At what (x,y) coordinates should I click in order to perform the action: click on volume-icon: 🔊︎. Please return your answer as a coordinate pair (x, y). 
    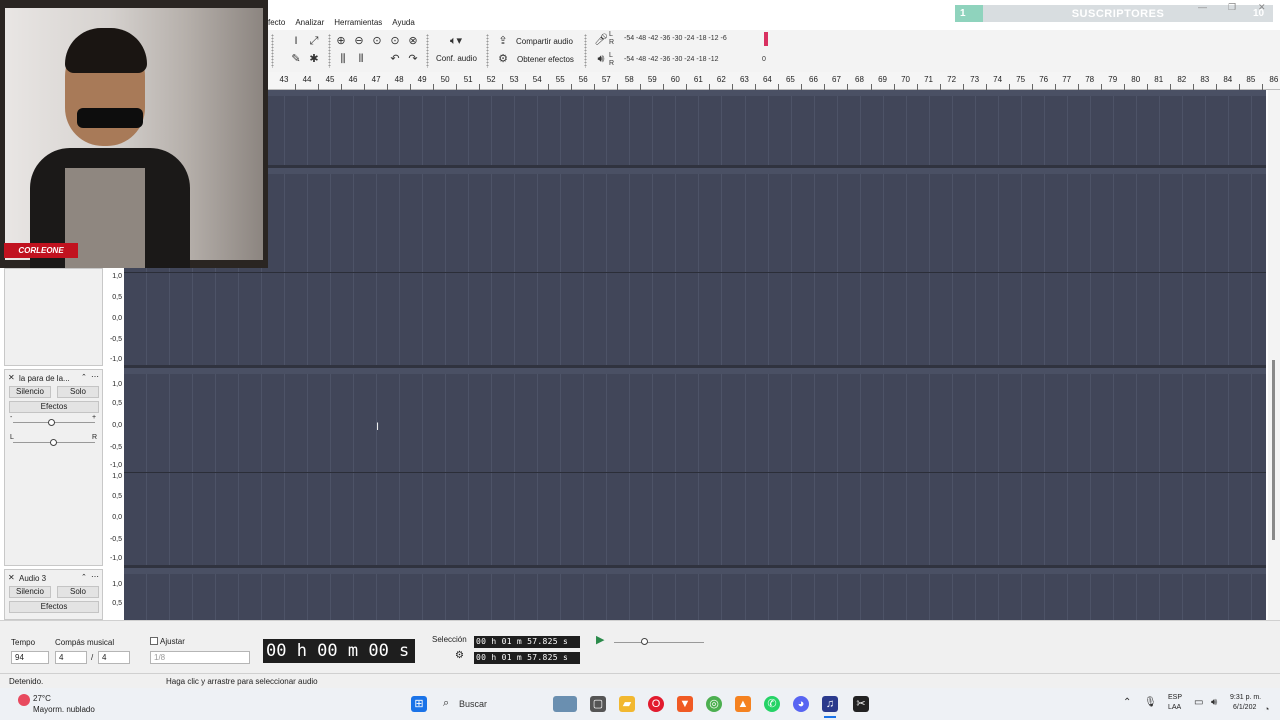
    Looking at the image, I should click on (1214, 702).